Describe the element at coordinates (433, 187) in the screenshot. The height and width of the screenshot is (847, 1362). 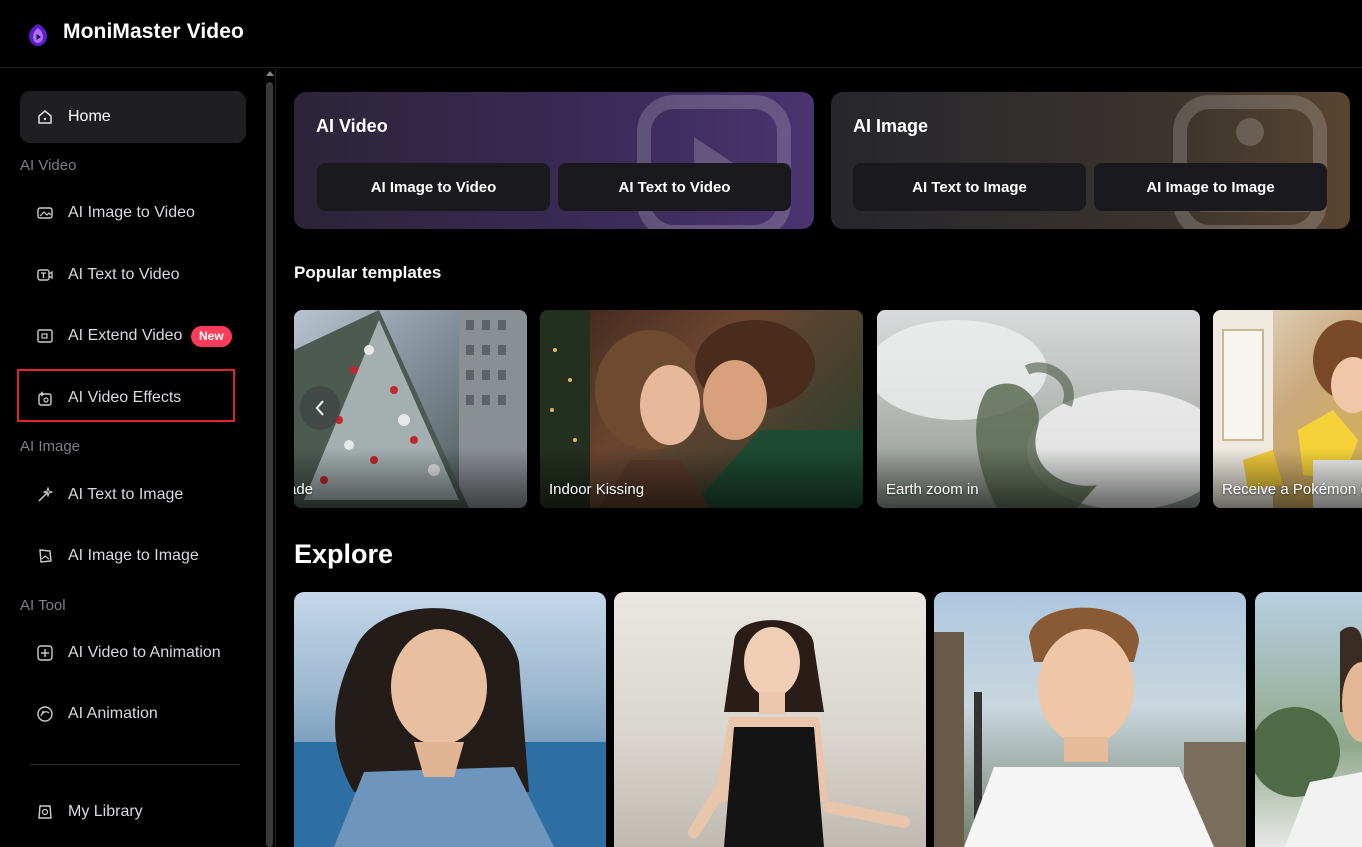
I see `ai-image-to-video-button: AI Image to Video` at that location.